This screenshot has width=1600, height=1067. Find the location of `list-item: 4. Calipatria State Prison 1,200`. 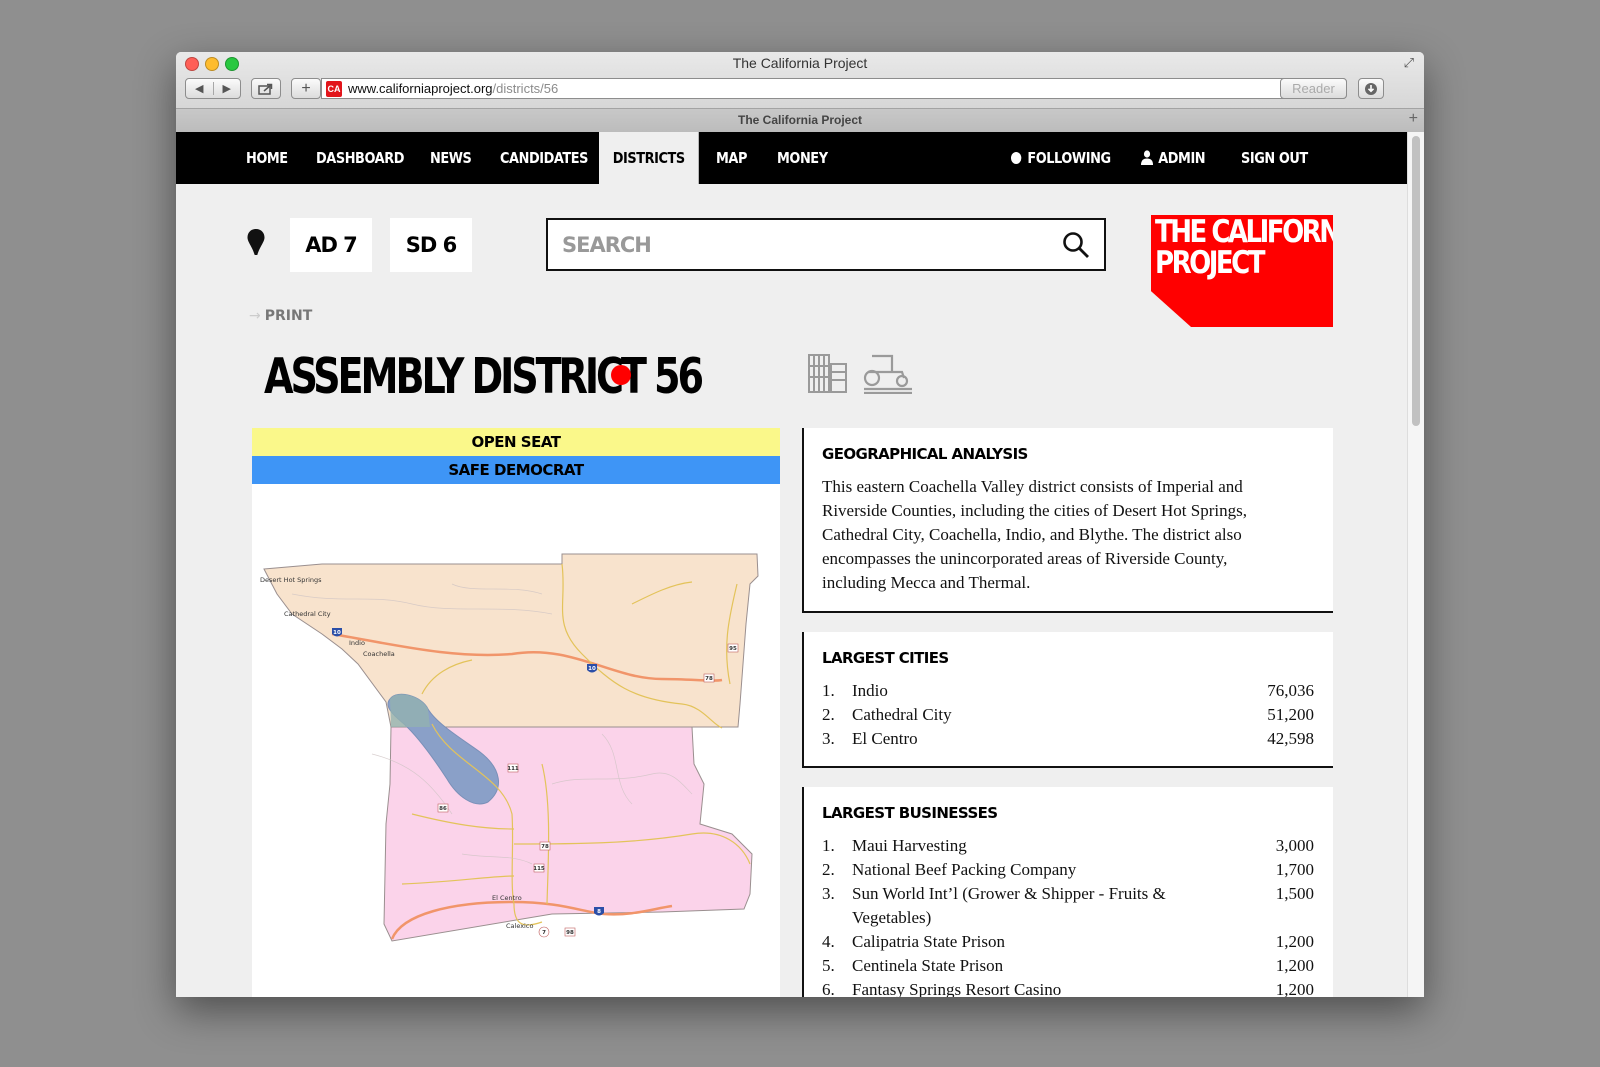

list-item: 4. Calipatria State Prison 1,200 is located at coordinates (1068, 941).